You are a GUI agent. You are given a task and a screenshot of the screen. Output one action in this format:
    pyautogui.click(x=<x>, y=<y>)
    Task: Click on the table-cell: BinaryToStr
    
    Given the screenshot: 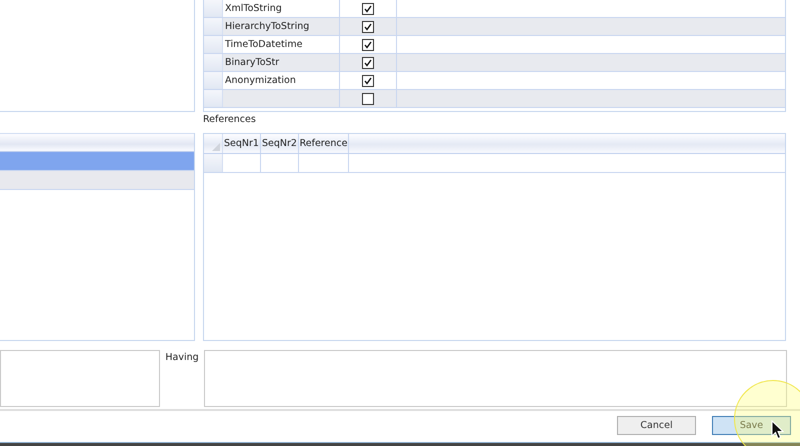 What is the action you would take?
    pyautogui.click(x=281, y=62)
    